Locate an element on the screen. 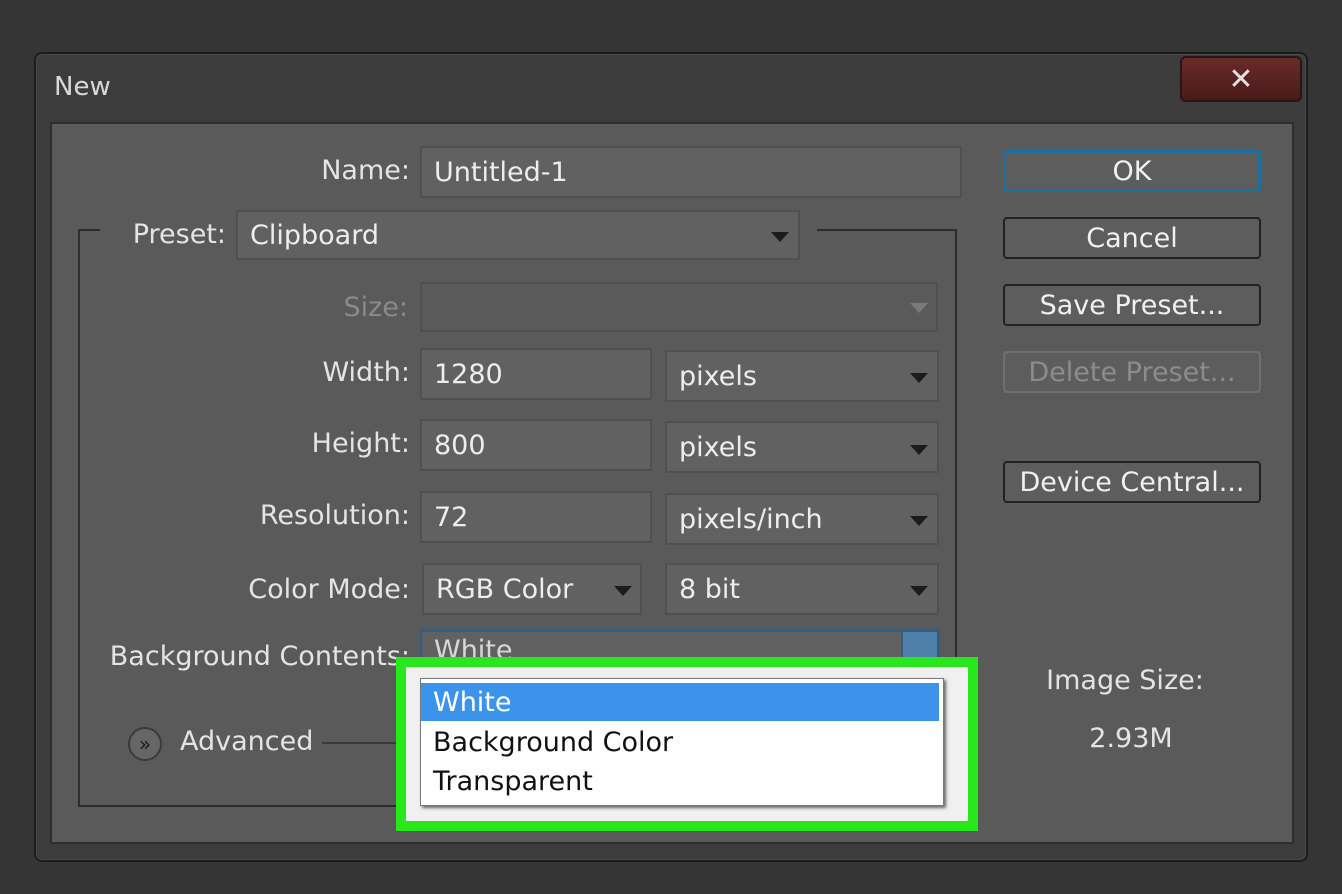 This screenshot has height=894, width=1342. color-mode-value: RGB Color is located at coordinates (505, 589).